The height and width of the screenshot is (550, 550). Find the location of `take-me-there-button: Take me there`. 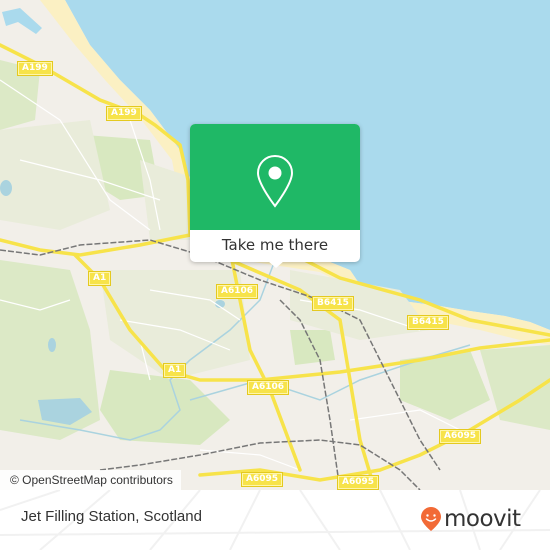

take-me-there-button: Take me there is located at coordinates (275, 246).